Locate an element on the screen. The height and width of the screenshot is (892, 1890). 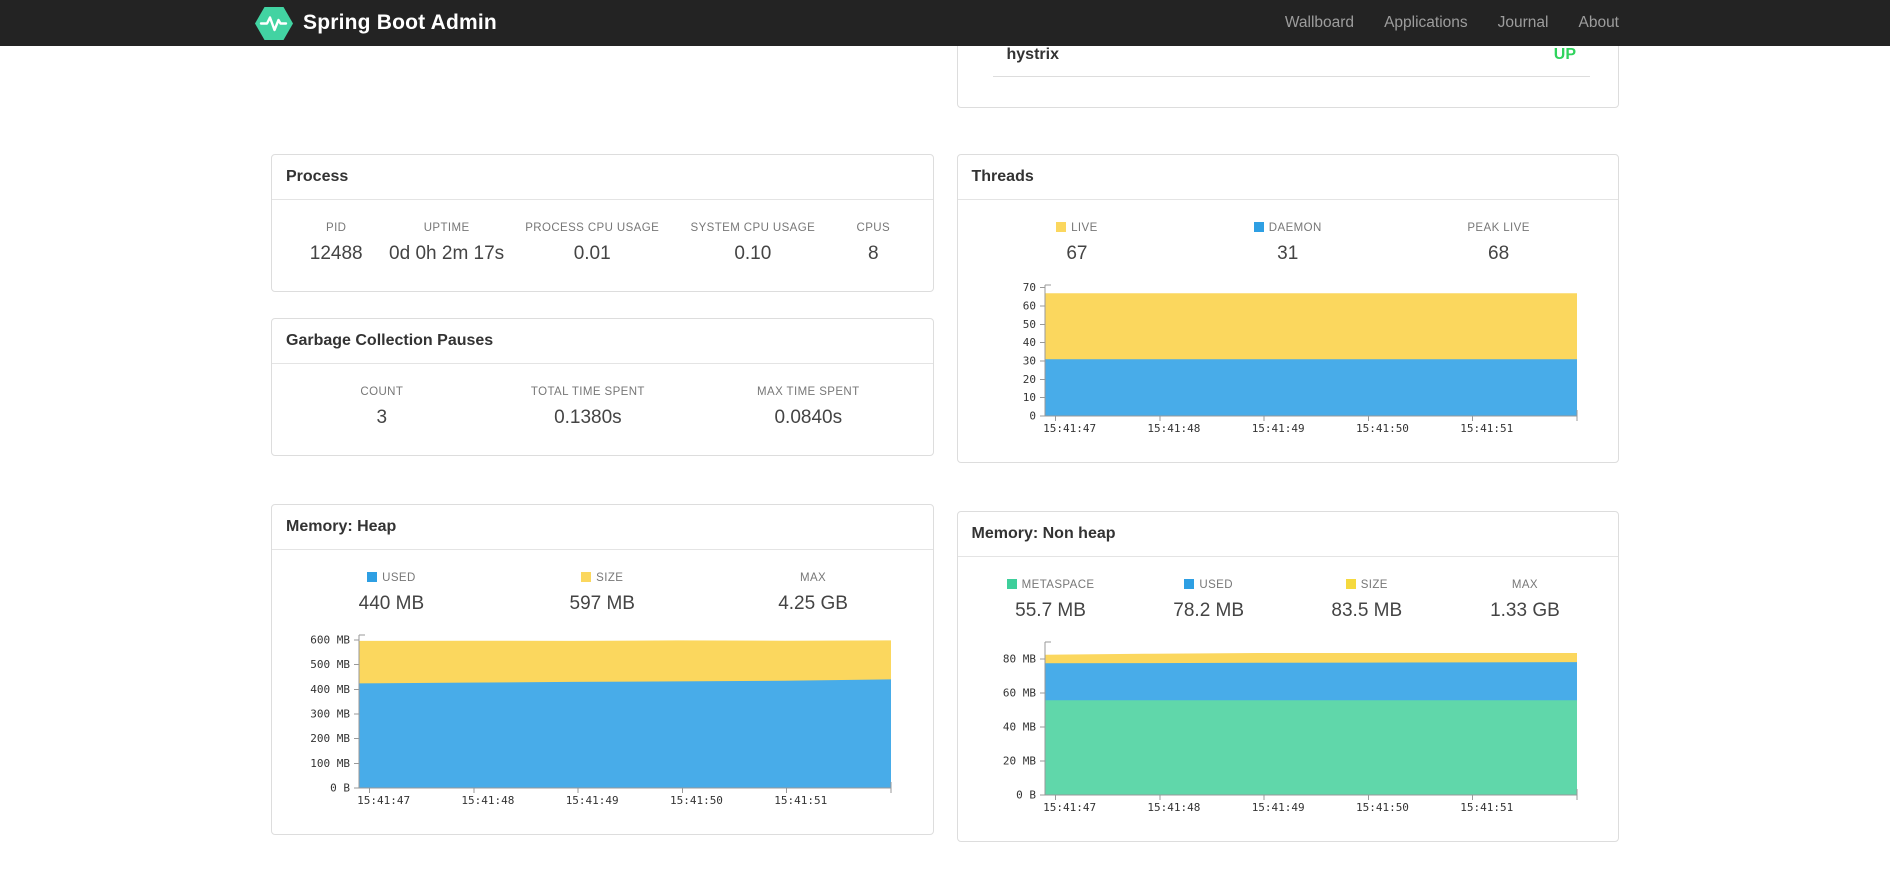
stat-label: DAEMON is located at coordinates (1287, 228).